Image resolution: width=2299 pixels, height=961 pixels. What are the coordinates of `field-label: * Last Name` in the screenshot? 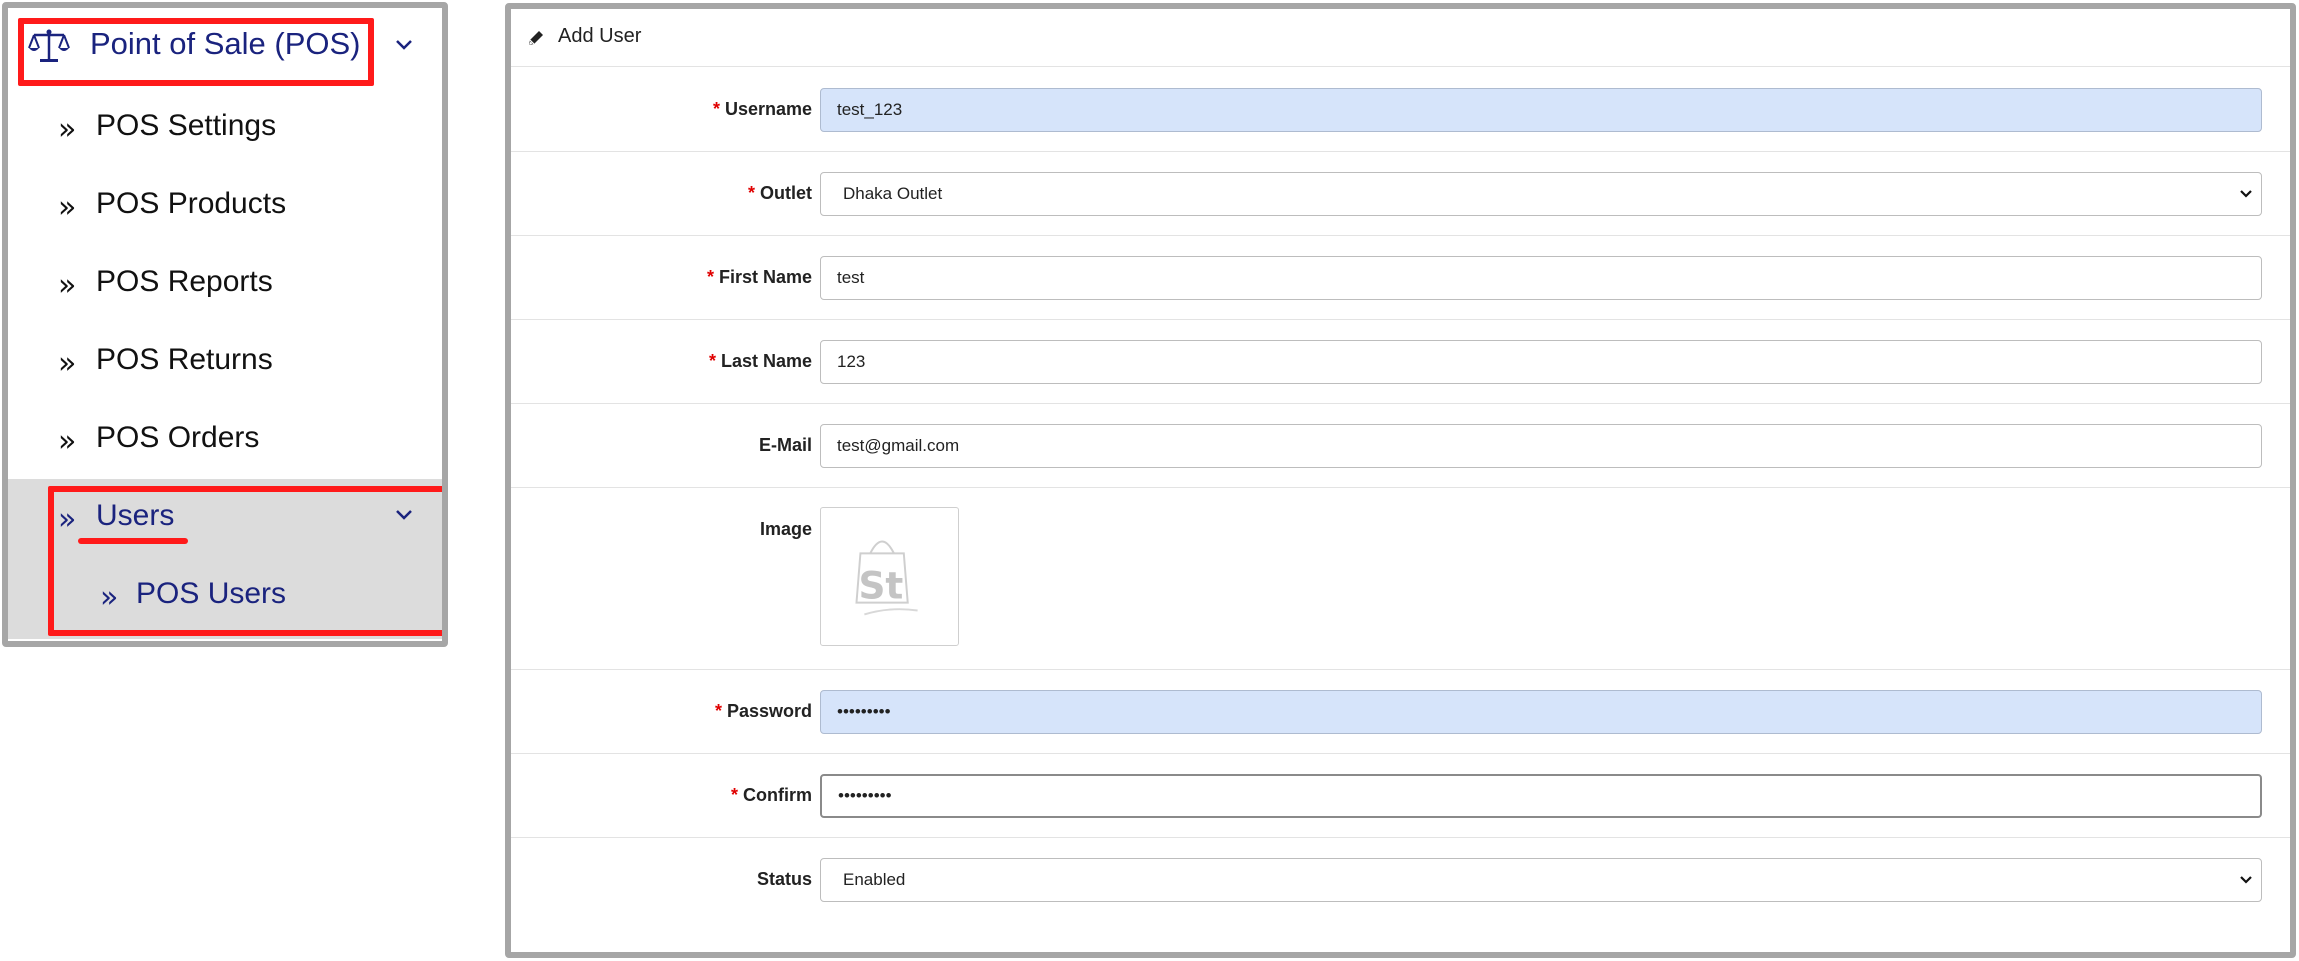 It's located at (760, 361).